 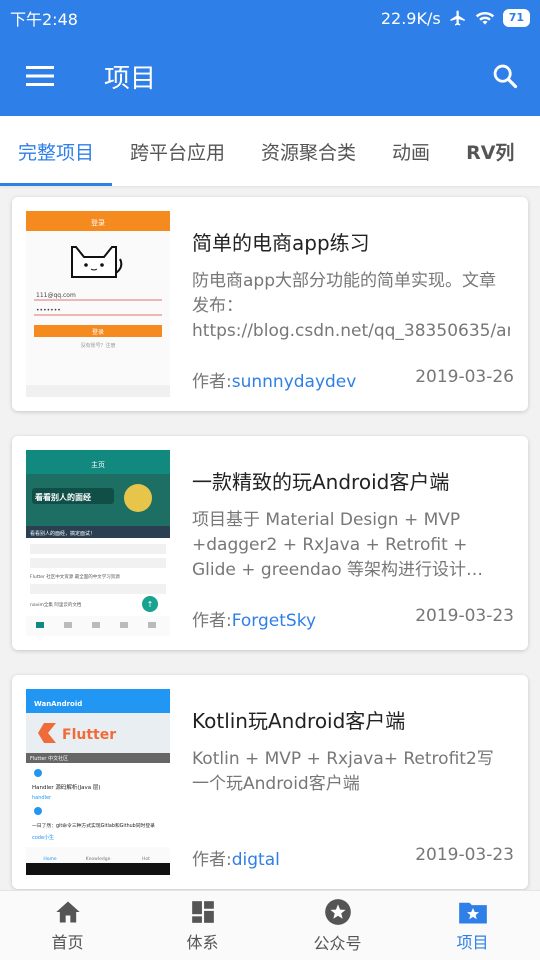 What do you see at coordinates (516, 18) in the screenshot?
I see `battery-icon: 71` at bounding box center [516, 18].